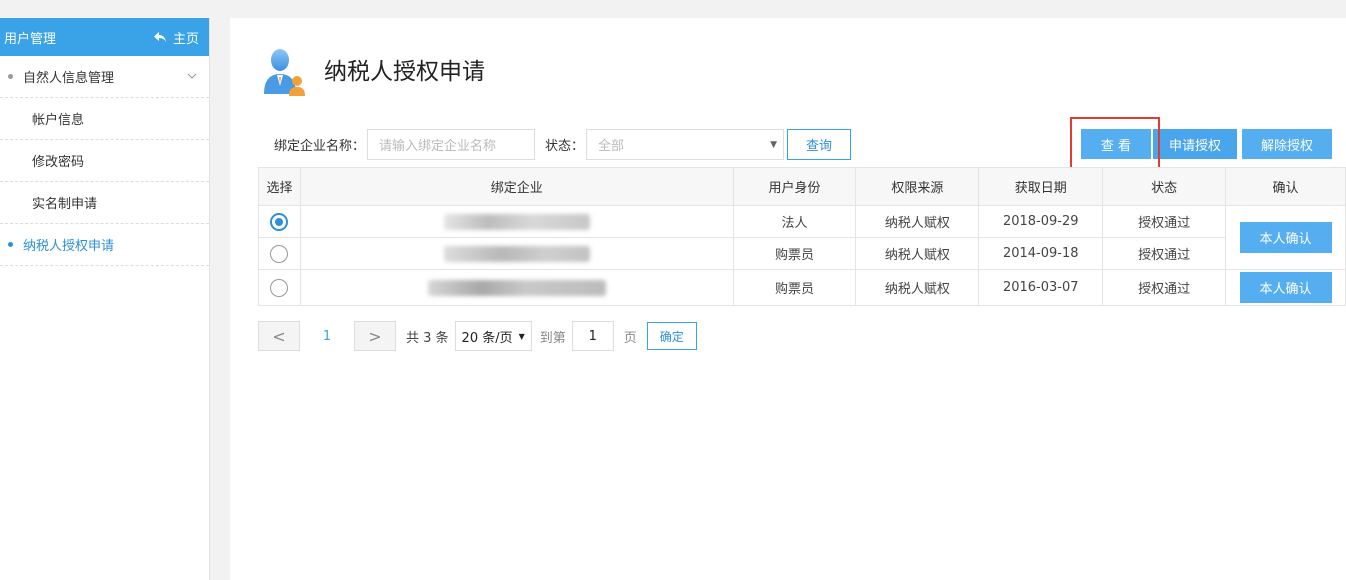  Describe the element at coordinates (65, 204) in the screenshot. I see `sidebar-item-label: 实名制申请` at that location.